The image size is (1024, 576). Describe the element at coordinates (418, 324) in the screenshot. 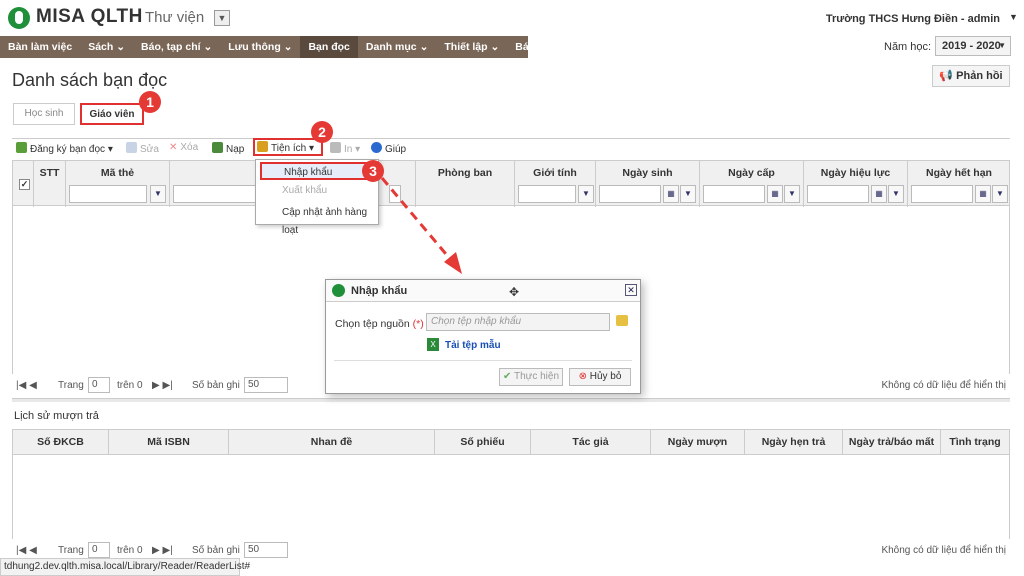

I see `required-mark: (*)` at that location.